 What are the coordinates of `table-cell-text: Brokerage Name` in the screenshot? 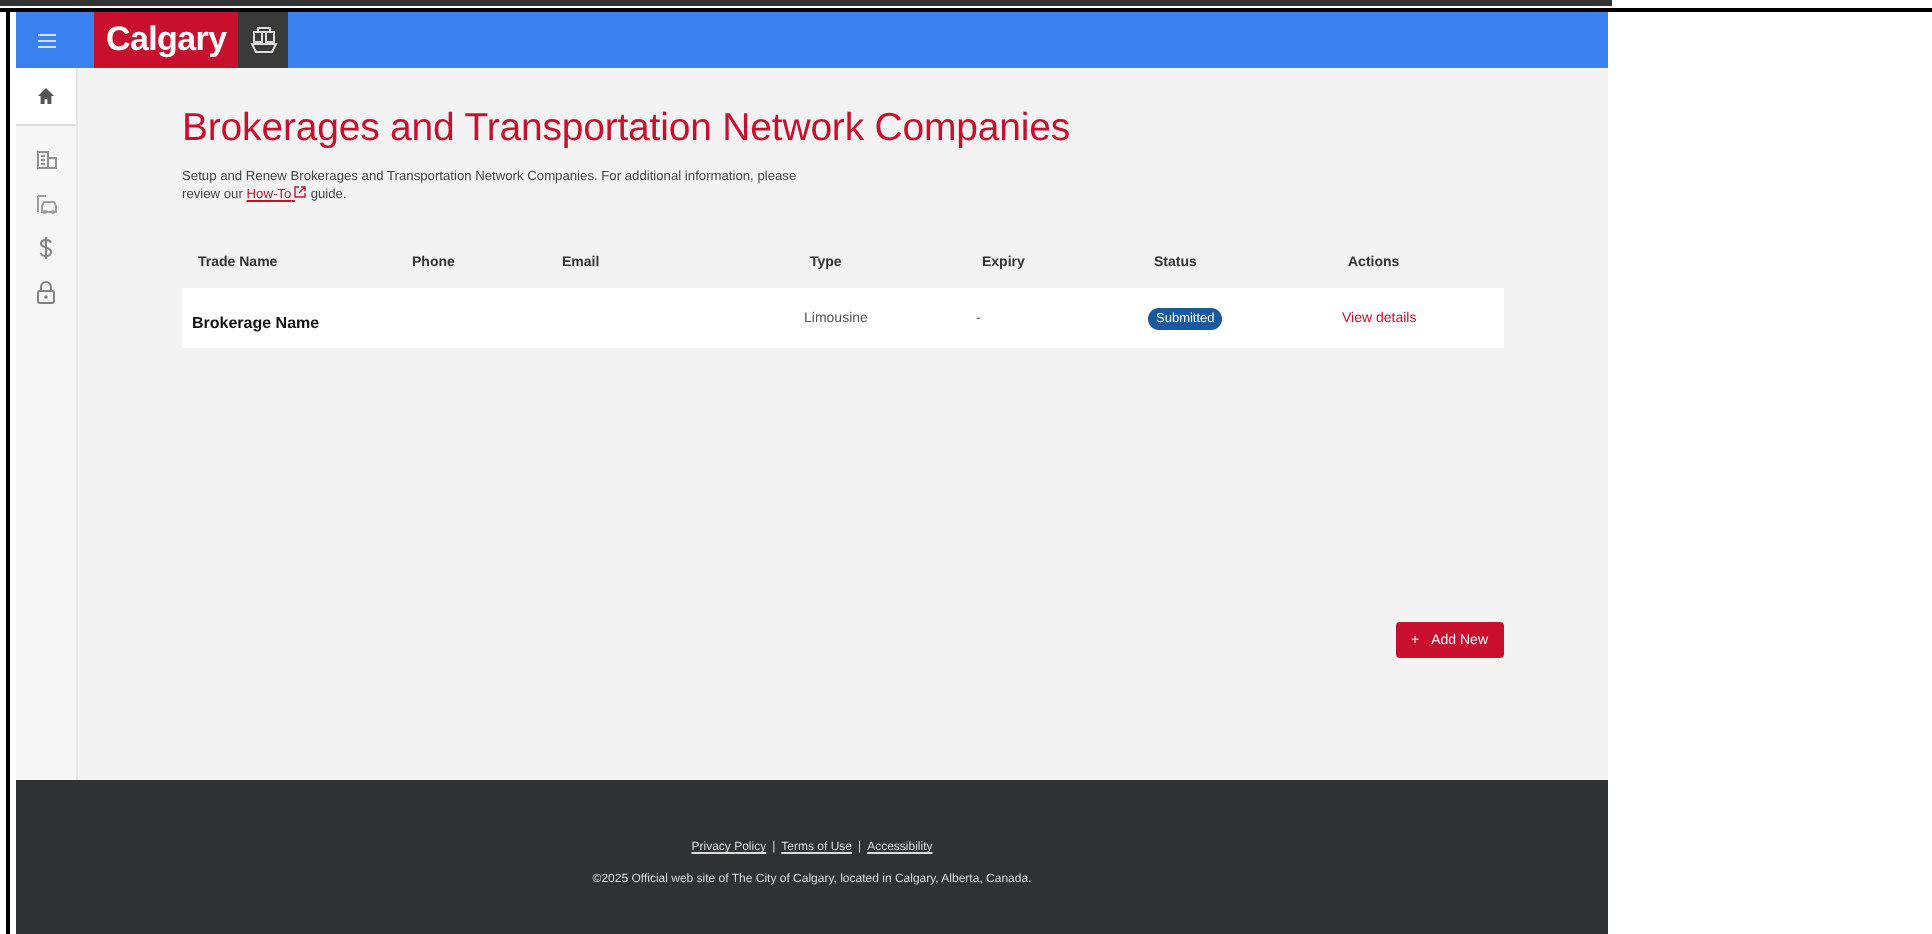 It's located at (257, 321).